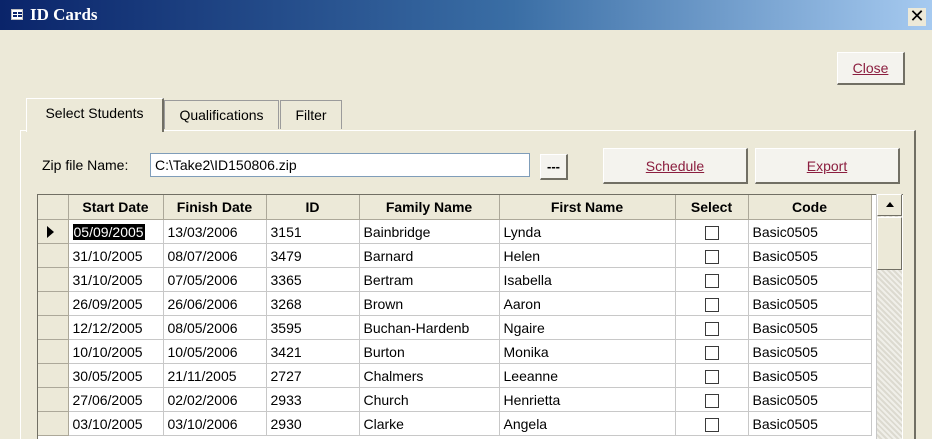 Image resolution: width=932 pixels, height=439 pixels. Describe the element at coordinates (215, 375) in the screenshot. I see `table-cell: 21/11/2005` at that location.